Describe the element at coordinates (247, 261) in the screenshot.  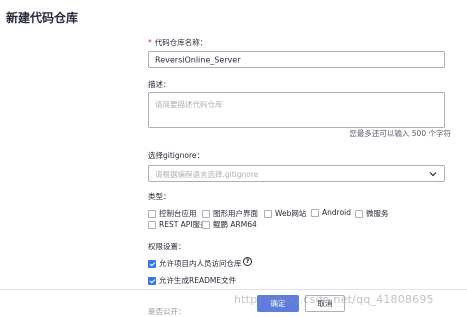
I see `help-icon: ?` at that location.